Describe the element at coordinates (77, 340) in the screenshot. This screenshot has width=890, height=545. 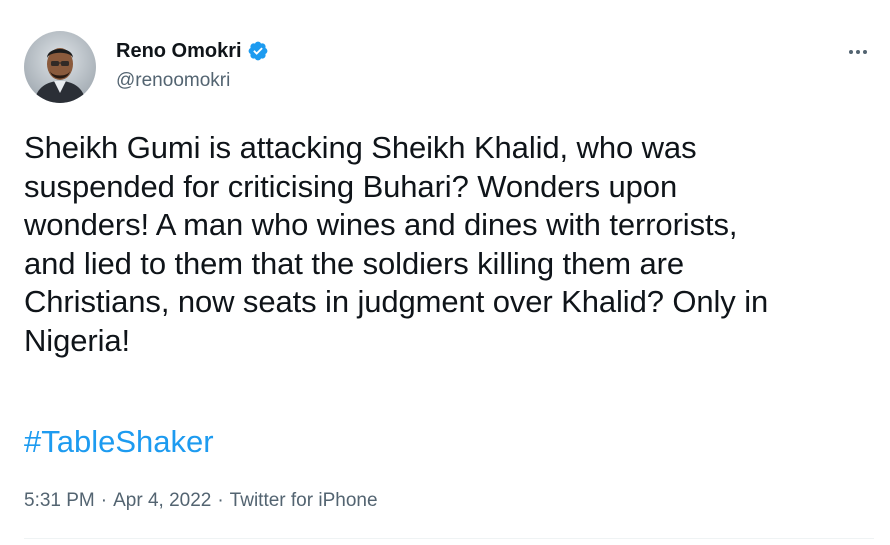
I see `tweet-text-line: Nigeria!` at that location.